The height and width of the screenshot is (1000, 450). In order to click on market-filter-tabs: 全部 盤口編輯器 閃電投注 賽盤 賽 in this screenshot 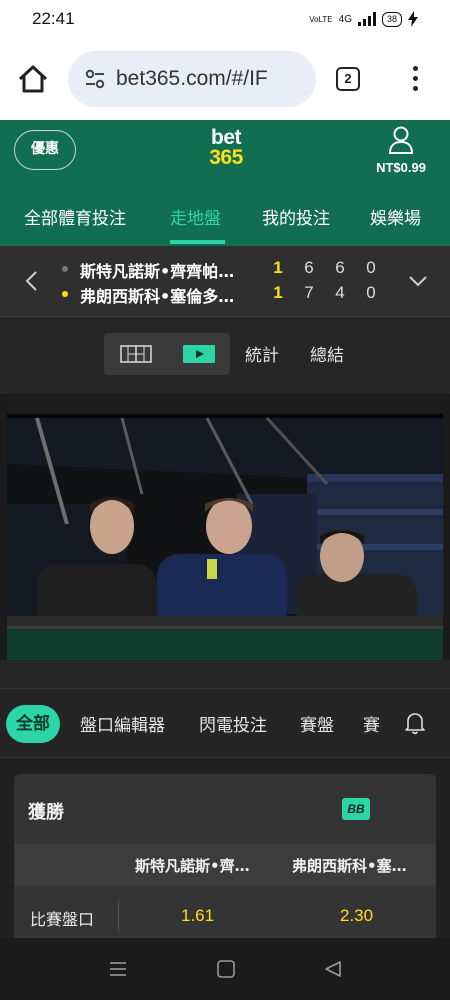, I will do `click(225, 723)`.